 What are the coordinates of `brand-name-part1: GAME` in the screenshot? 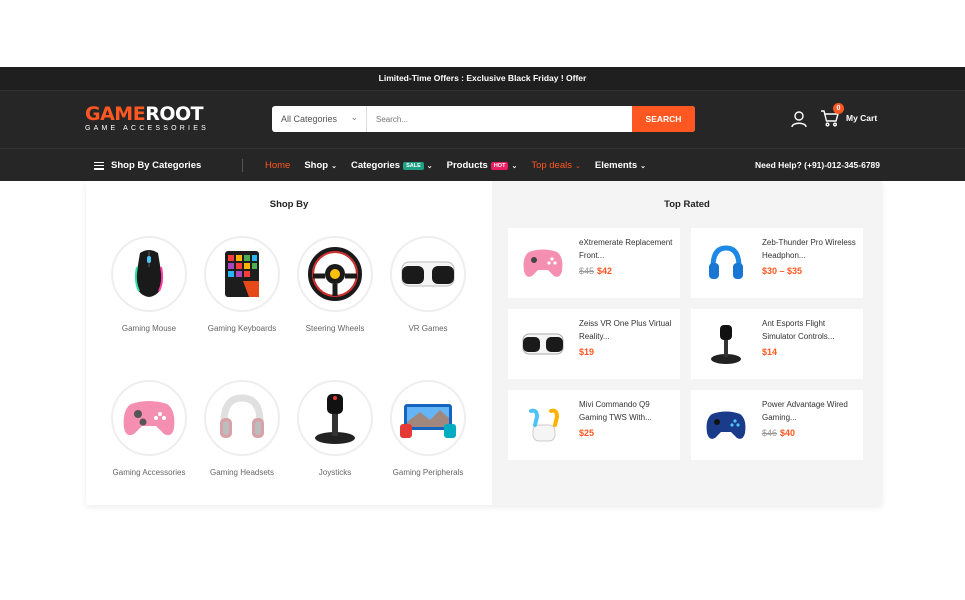 It's located at (115, 114).